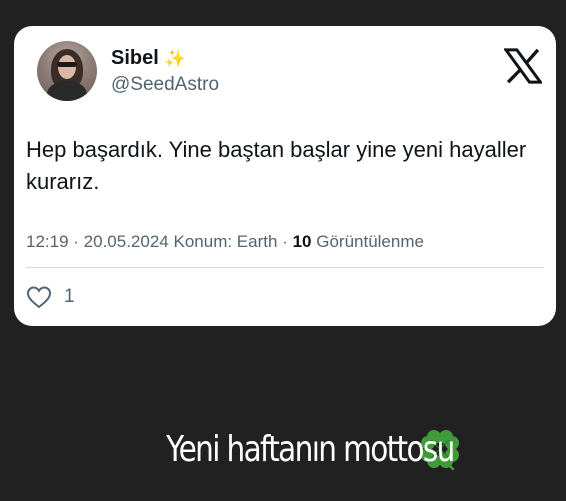 This screenshot has width=566, height=501. I want to click on heart-outline-icon, so click(39, 297).